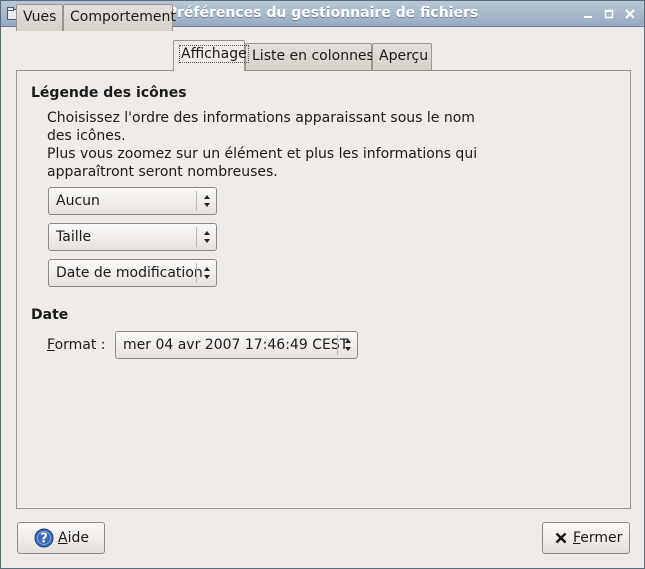  I want to click on caption-combo-2: Taille, so click(132, 237).